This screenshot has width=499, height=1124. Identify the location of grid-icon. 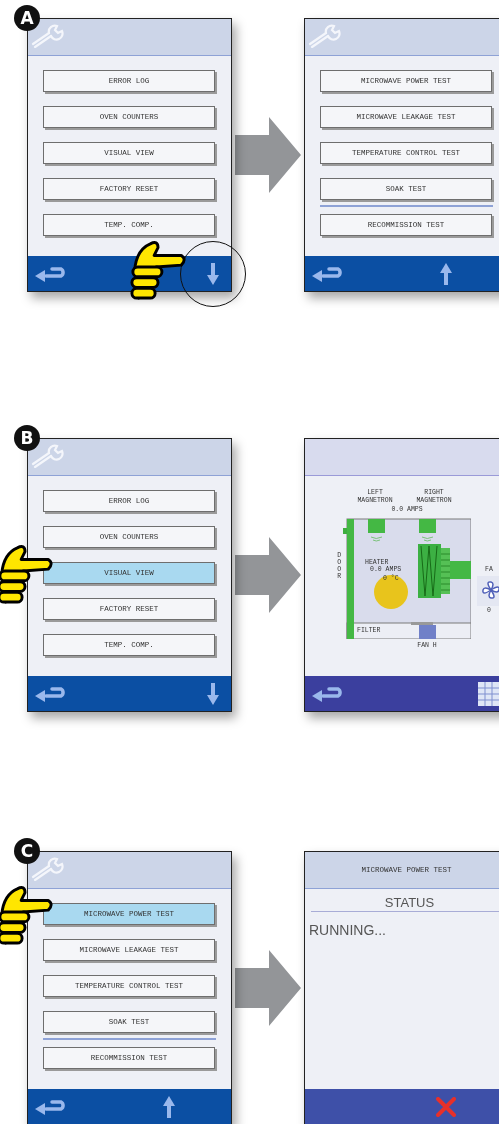
(488, 693).